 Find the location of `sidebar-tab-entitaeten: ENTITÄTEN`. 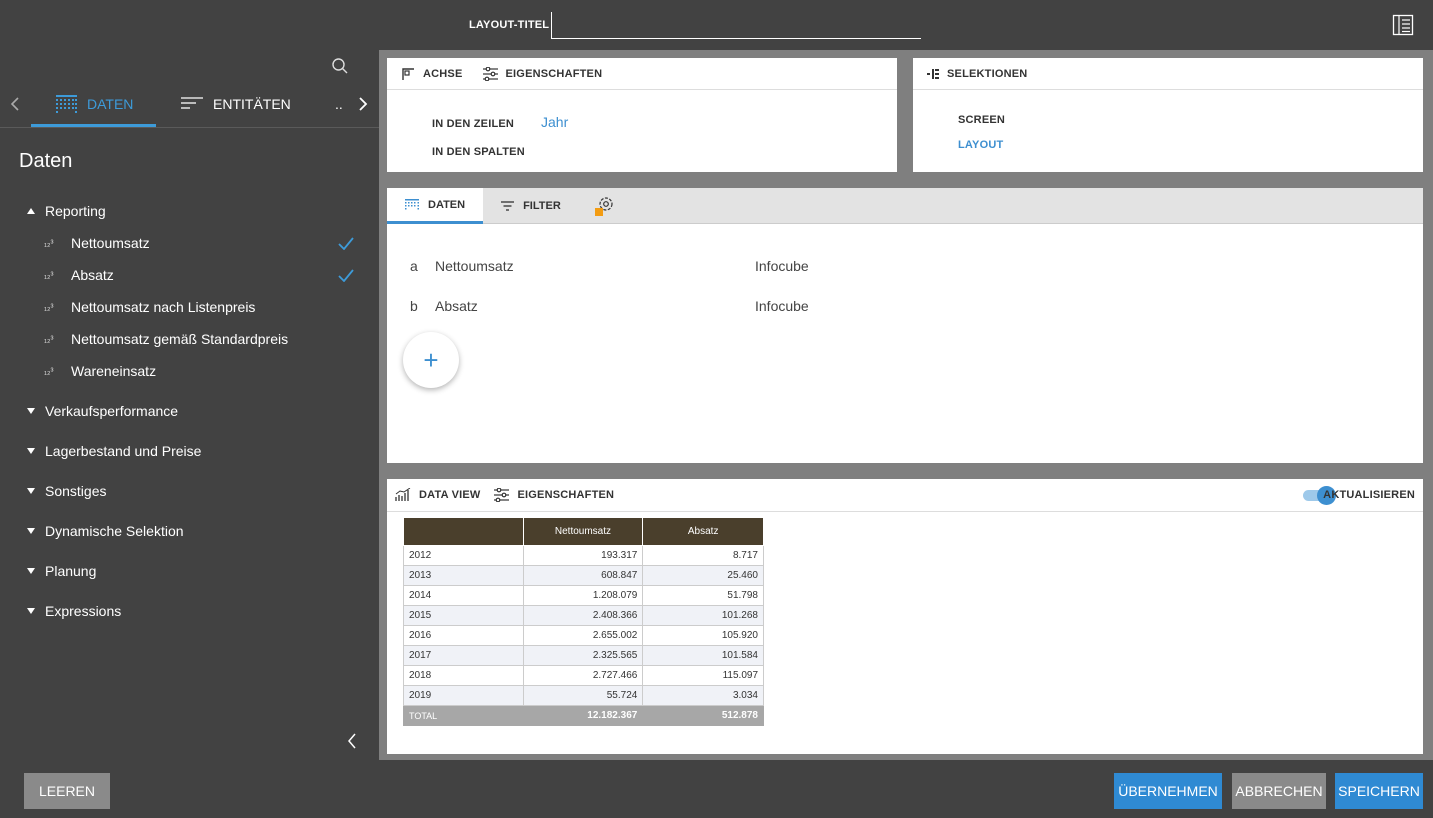

sidebar-tab-entitaeten: ENTITÄTEN is located at coordinates (236, 104).